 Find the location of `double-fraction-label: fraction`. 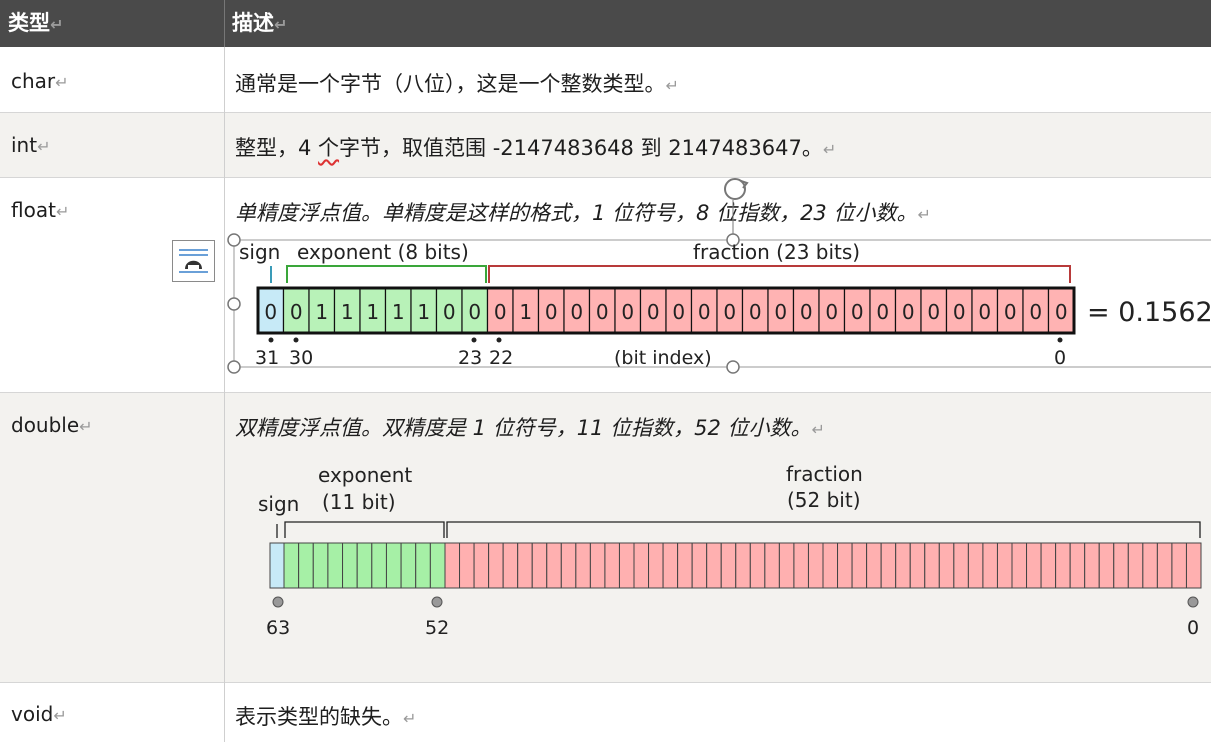

double-fraction-label: fraction is located at coordinates (824, 474).